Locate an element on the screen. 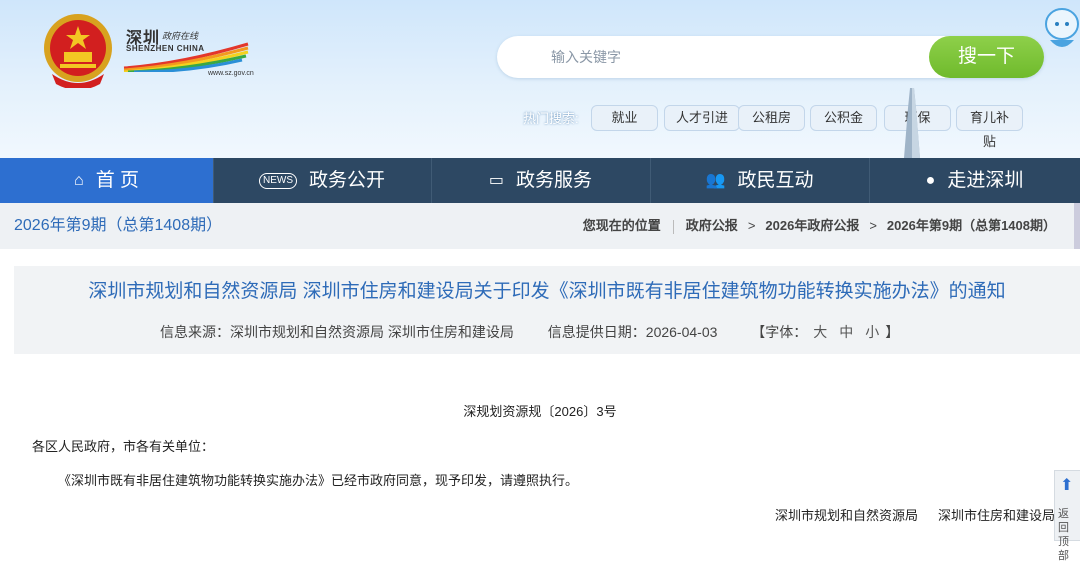 Image resolution: width=1080 pixels, height=563 pixels. rainbow-swoosh-icon is located at coordinates (186, 57).